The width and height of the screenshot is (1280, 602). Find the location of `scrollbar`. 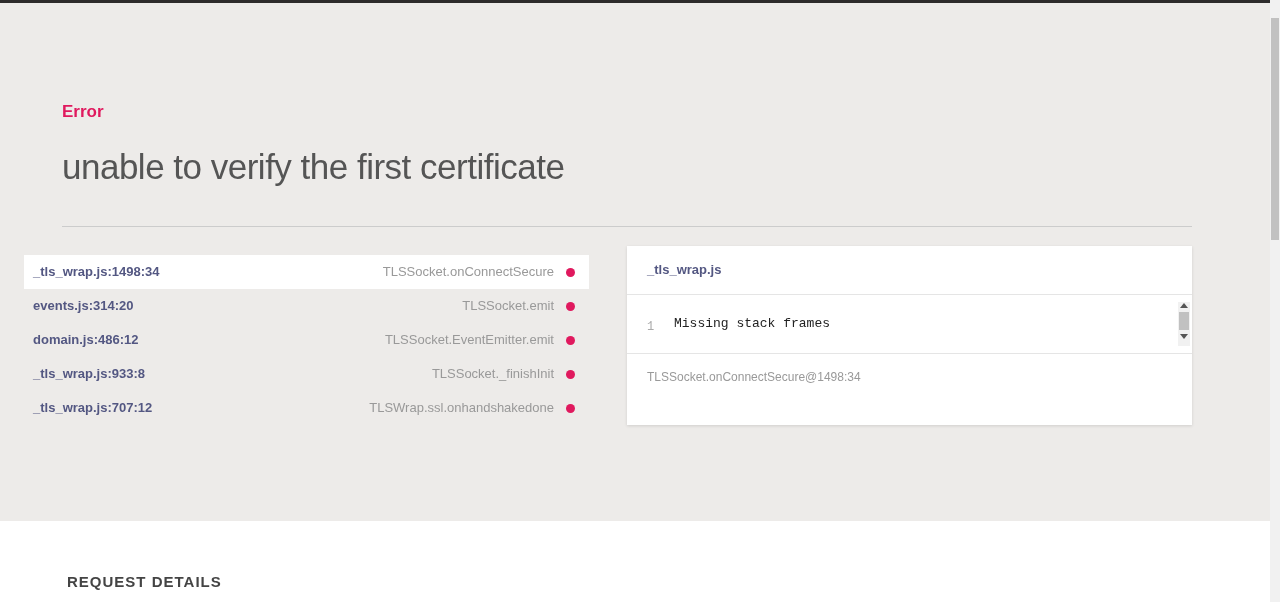

scrollbar is located at coordinates (1184, 323).